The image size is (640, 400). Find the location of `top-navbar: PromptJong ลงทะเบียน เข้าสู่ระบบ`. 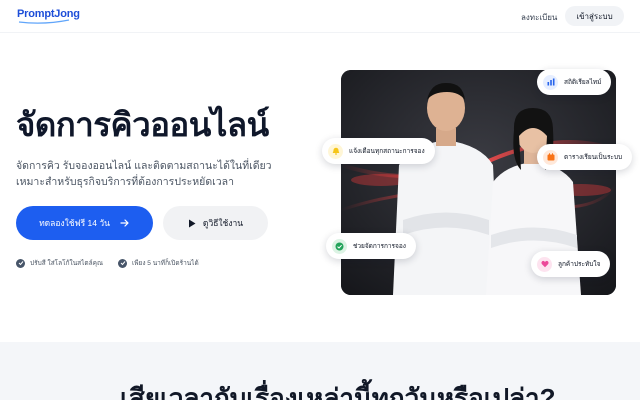

top-navbar: PromptJong ลงทะเบียน เข้าสู่ระบบ is located at coordinates (320, 16).